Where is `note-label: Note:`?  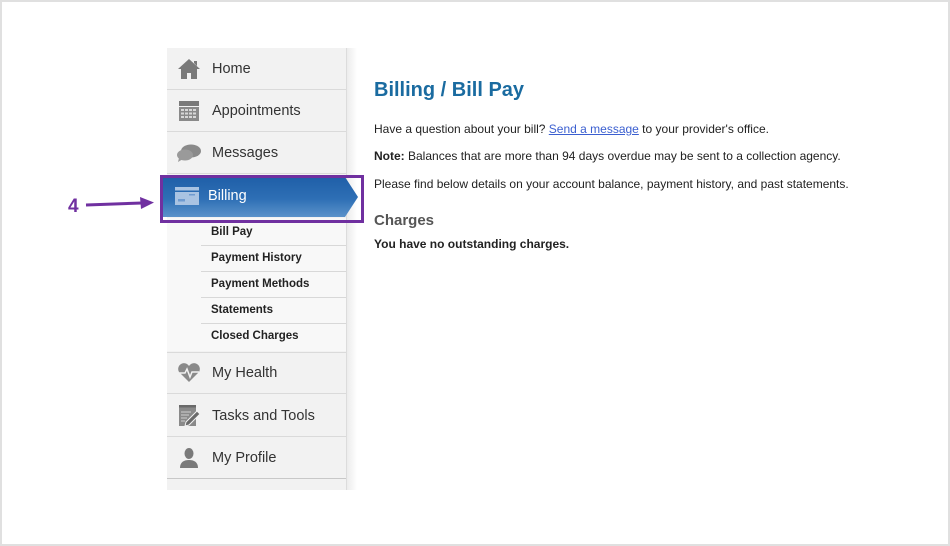
note-label: Note: is located at coordinates (389, 156).